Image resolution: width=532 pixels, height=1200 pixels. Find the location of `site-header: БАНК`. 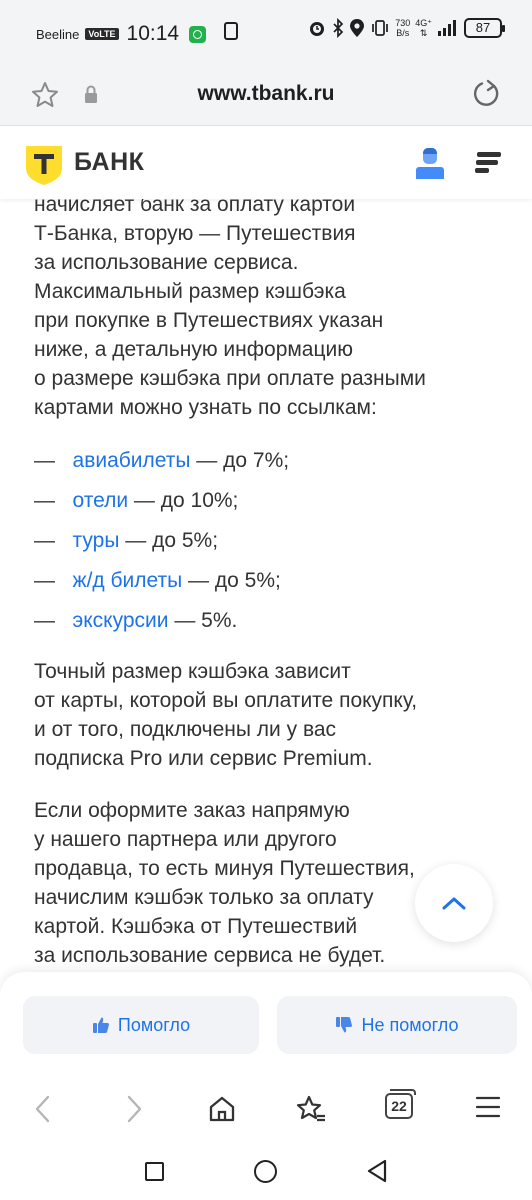

site-header: БАНК is located at coordinates (266, 163).